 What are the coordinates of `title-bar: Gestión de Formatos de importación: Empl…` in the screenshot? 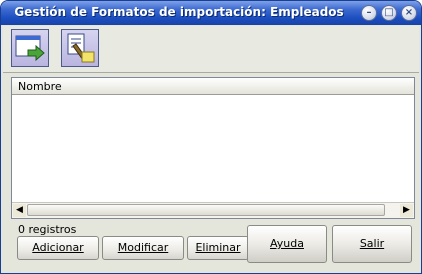 It's located at (211, 13).